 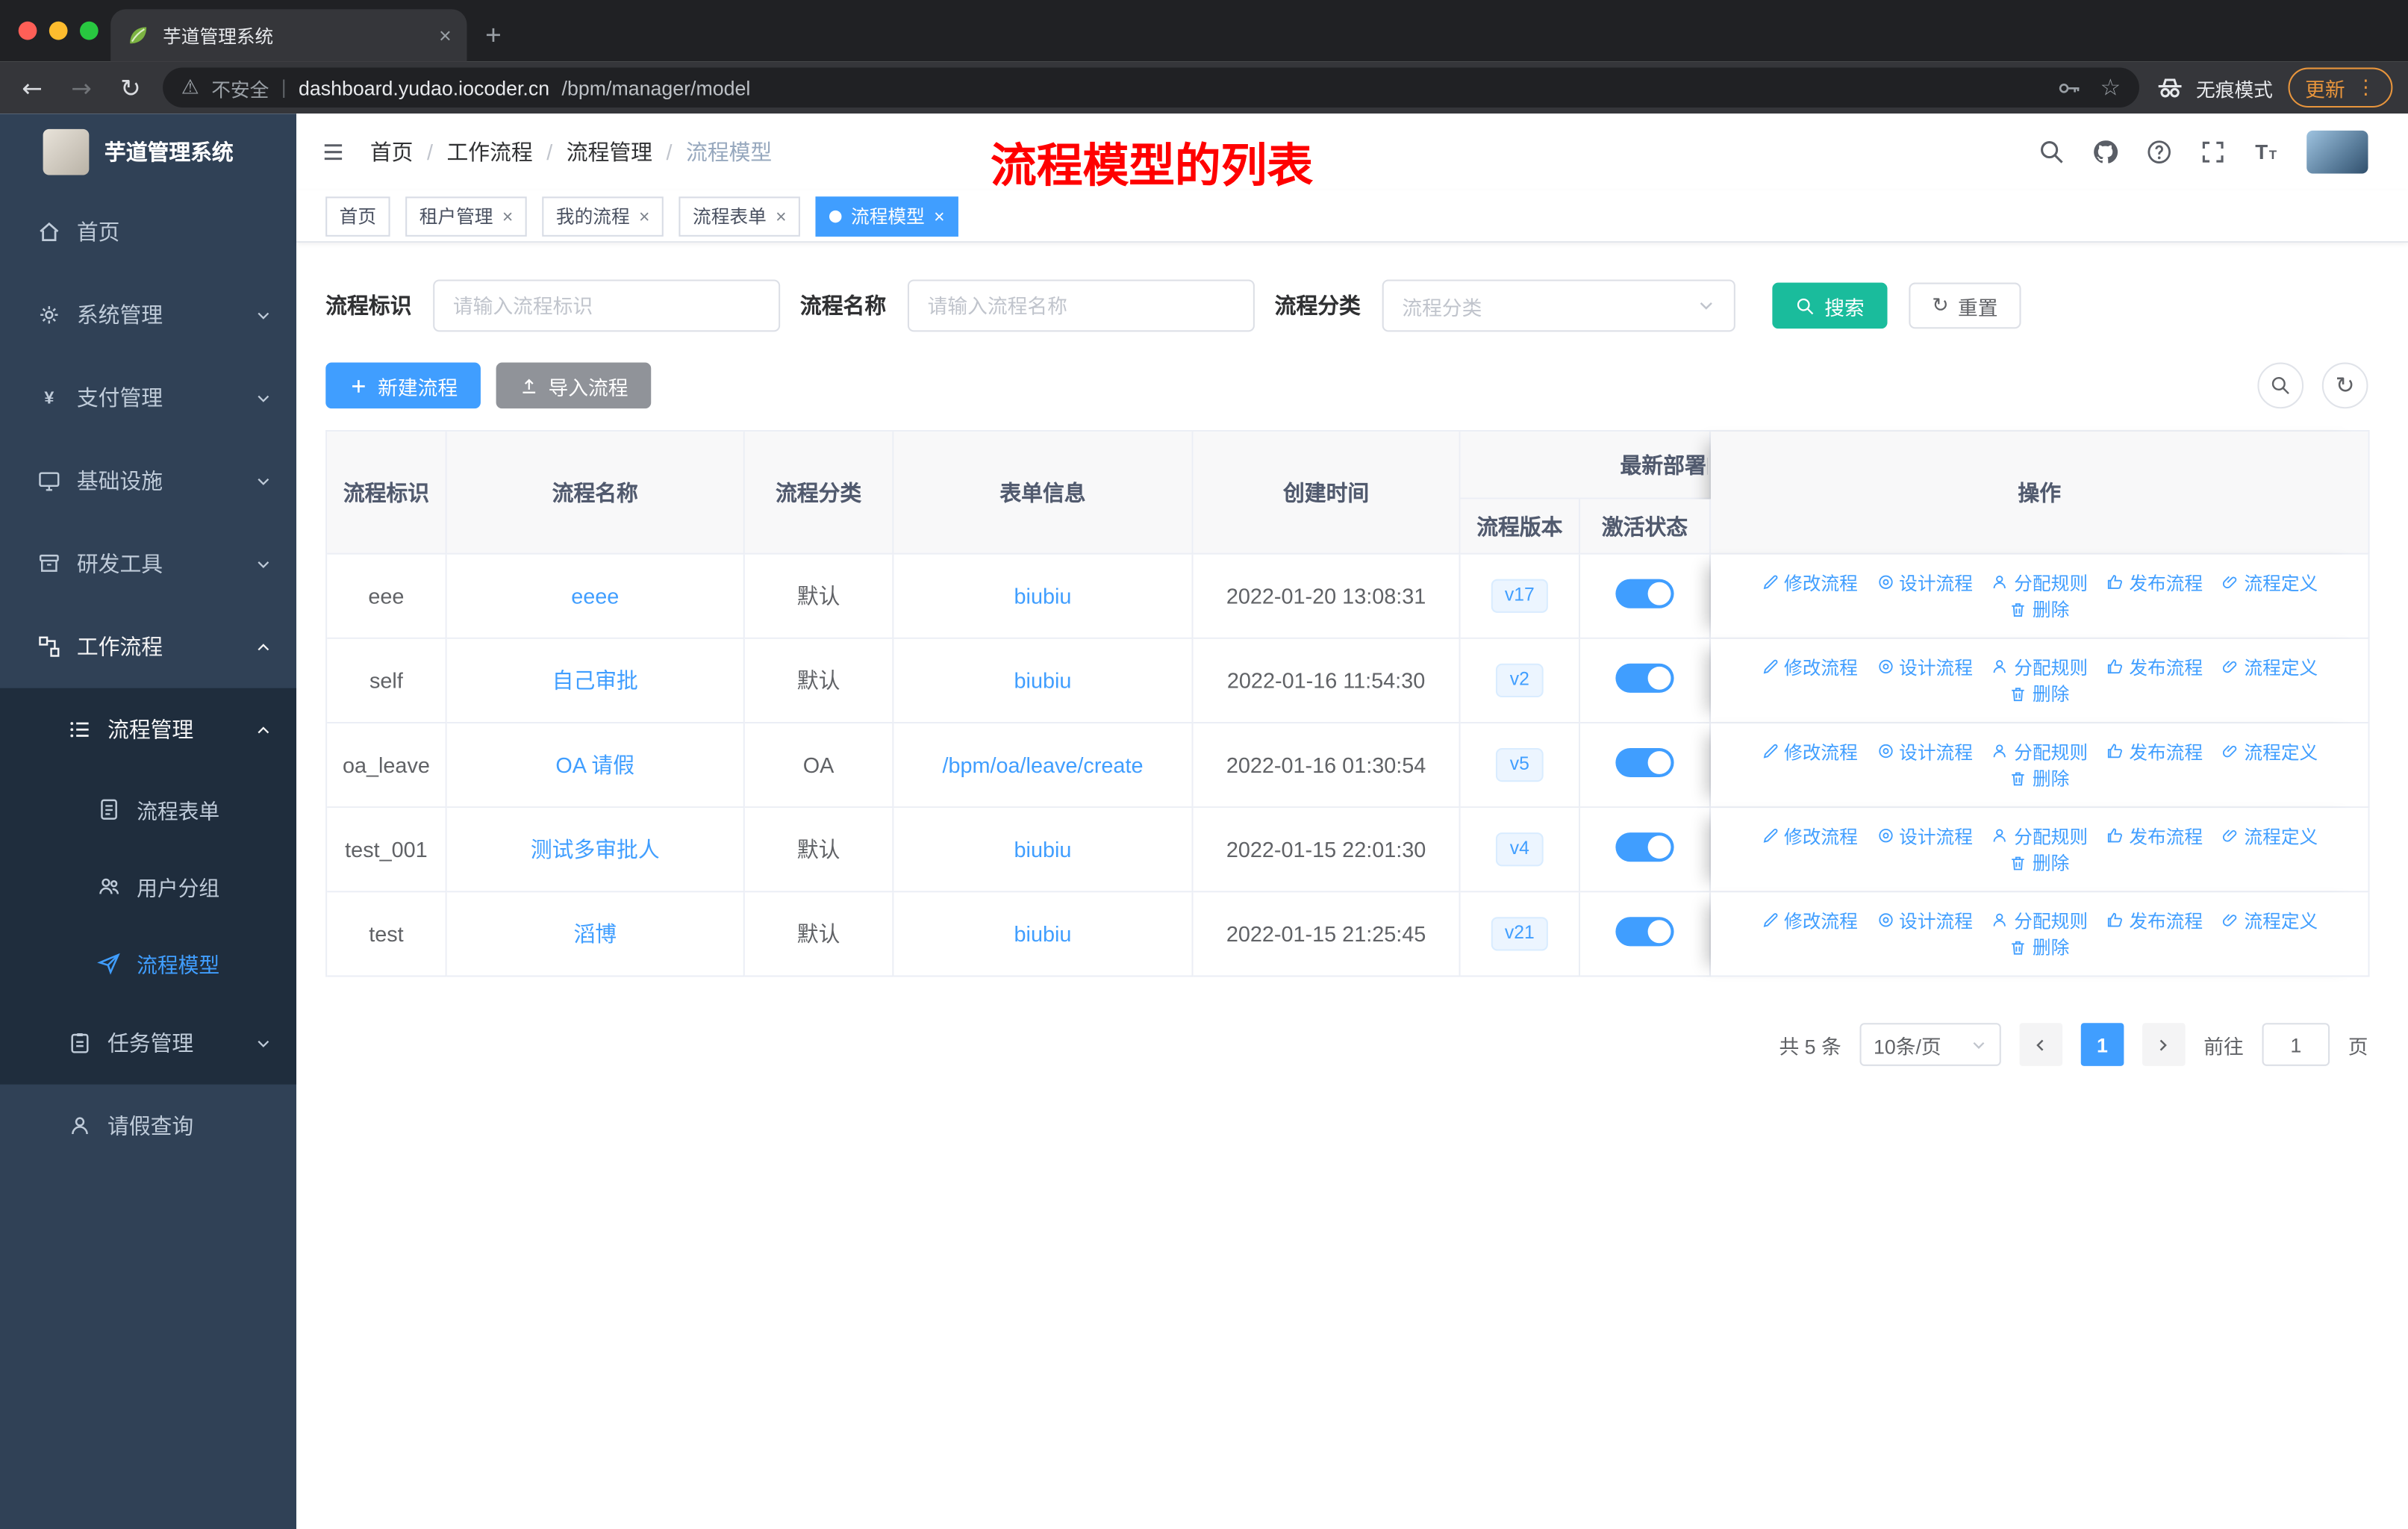 What do you see at coordinates (2337, 152) in the screenshot?
I see `avatar` at bounding box center [2337, 152].